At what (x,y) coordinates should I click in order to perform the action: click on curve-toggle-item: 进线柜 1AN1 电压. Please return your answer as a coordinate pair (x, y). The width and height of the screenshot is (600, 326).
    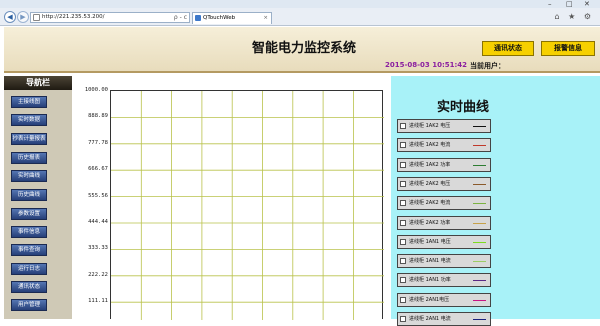
    Looking at the image, I should click on (444, 241).